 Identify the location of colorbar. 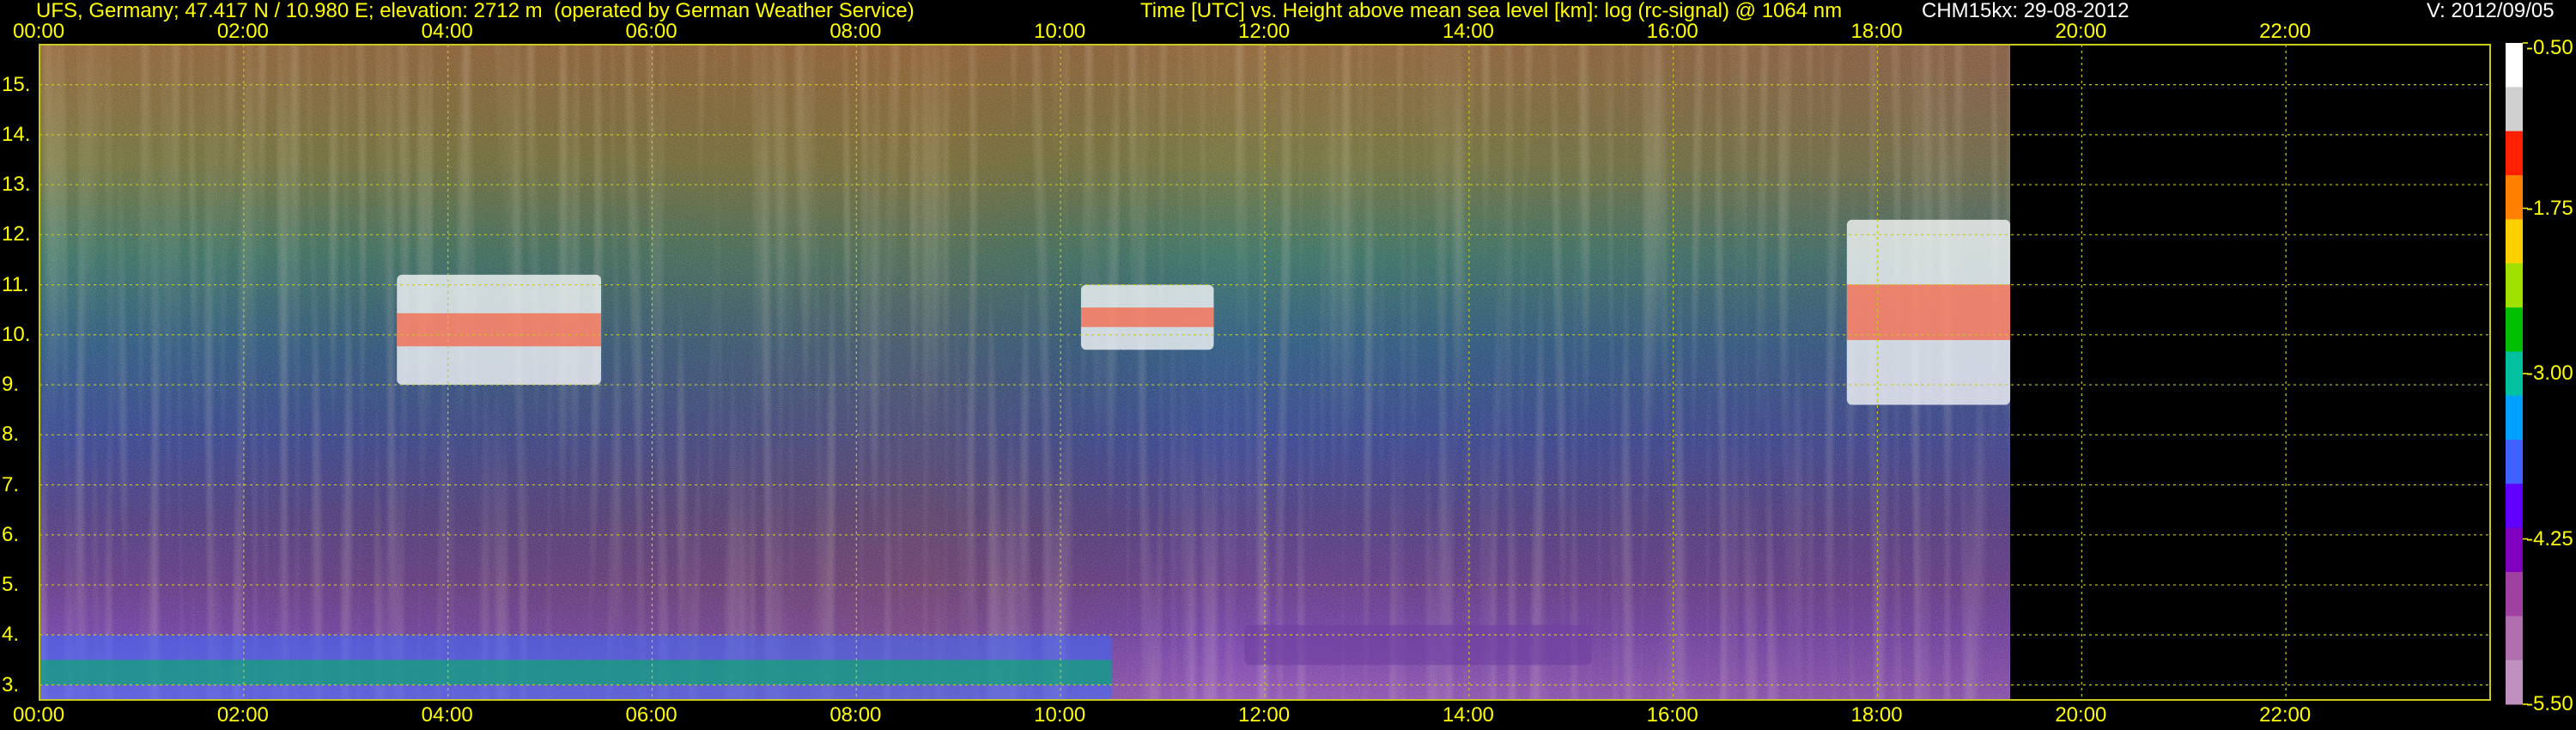
(2517, 373).